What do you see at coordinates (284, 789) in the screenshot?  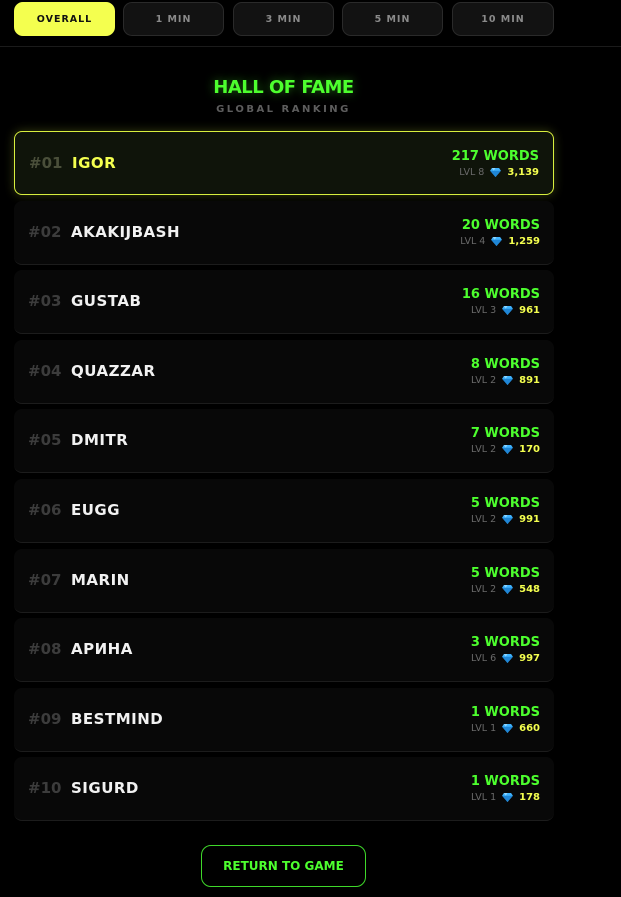 I see `leaderboard-row: #10 SIGURD 1 WORDS LVL 1 178` at bounding box center [284, 789].